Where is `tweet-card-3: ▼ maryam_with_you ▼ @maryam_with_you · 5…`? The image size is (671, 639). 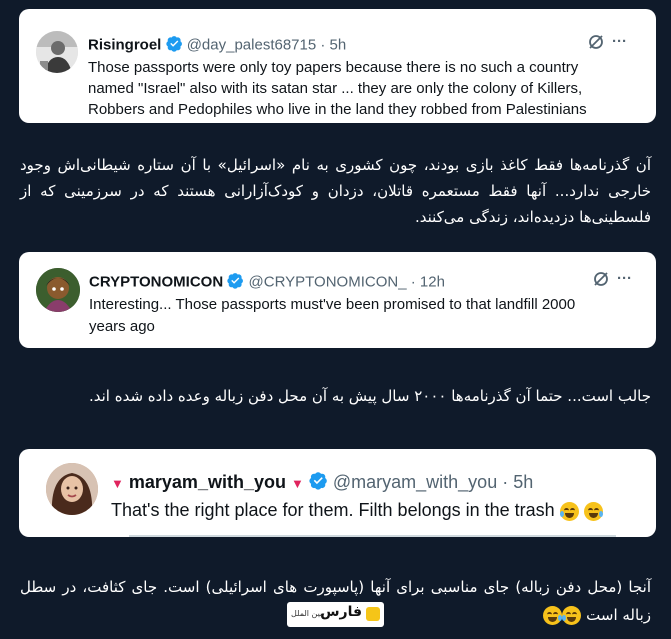
tweet-card-3: ▼ maryam_with_you ▼ @maryam_with_you · 5… is located at coordinates (337, 493).